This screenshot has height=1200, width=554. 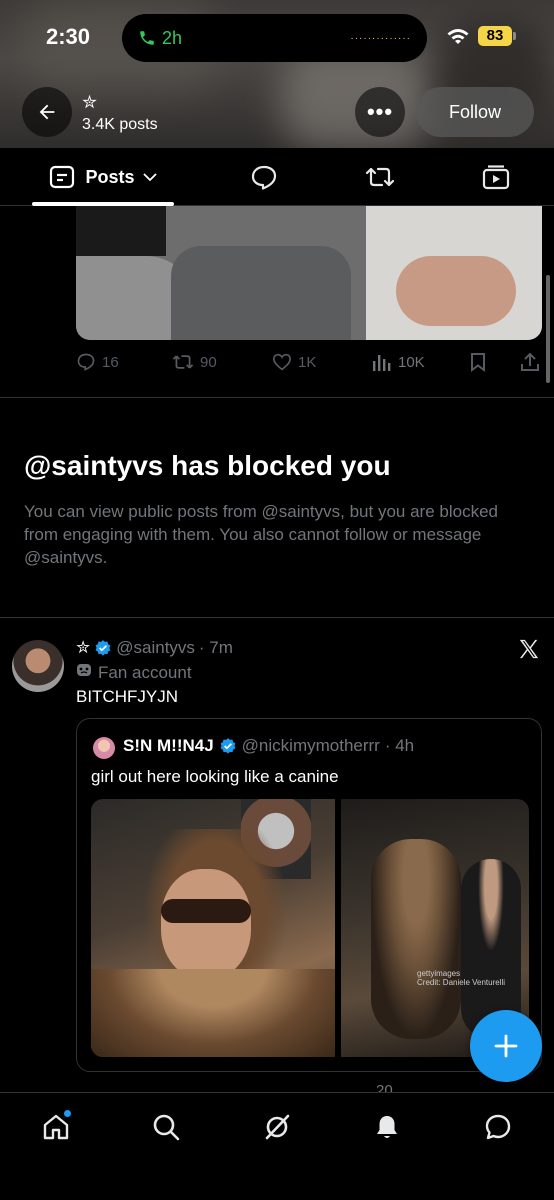 I want to click on call-indicator: 2h, so click(x=160, y=38).